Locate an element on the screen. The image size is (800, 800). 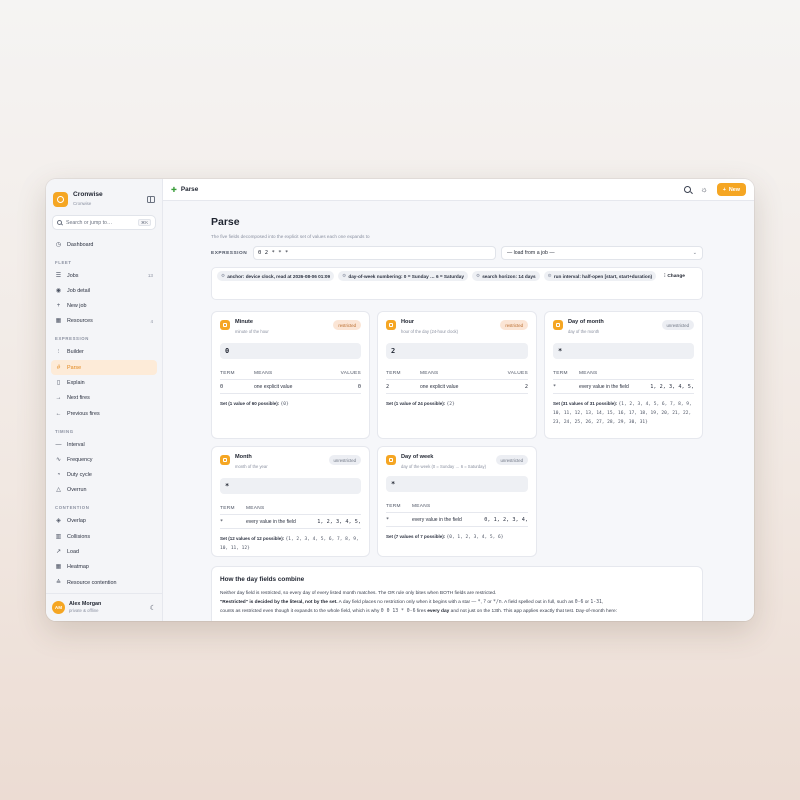
sidebar-item-frequency: ∿ Frequency is located at coordinates (104, 459).